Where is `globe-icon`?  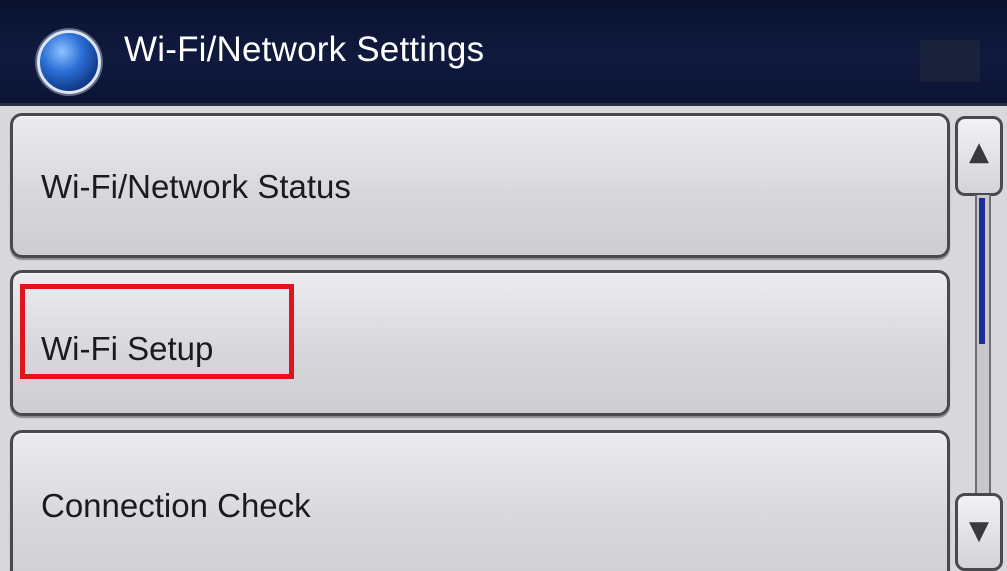 globe-icon is located at coordinates (69, 62).